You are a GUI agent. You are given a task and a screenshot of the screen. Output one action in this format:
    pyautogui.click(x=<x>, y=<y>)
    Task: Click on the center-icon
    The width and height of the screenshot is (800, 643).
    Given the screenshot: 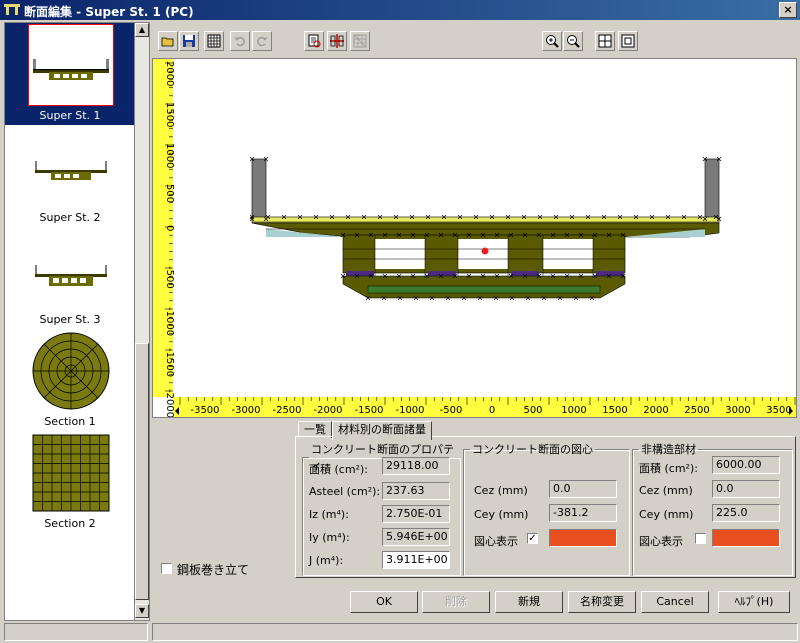 What is the action you would take?
    pyautogui.click(x=337, y=41)
    